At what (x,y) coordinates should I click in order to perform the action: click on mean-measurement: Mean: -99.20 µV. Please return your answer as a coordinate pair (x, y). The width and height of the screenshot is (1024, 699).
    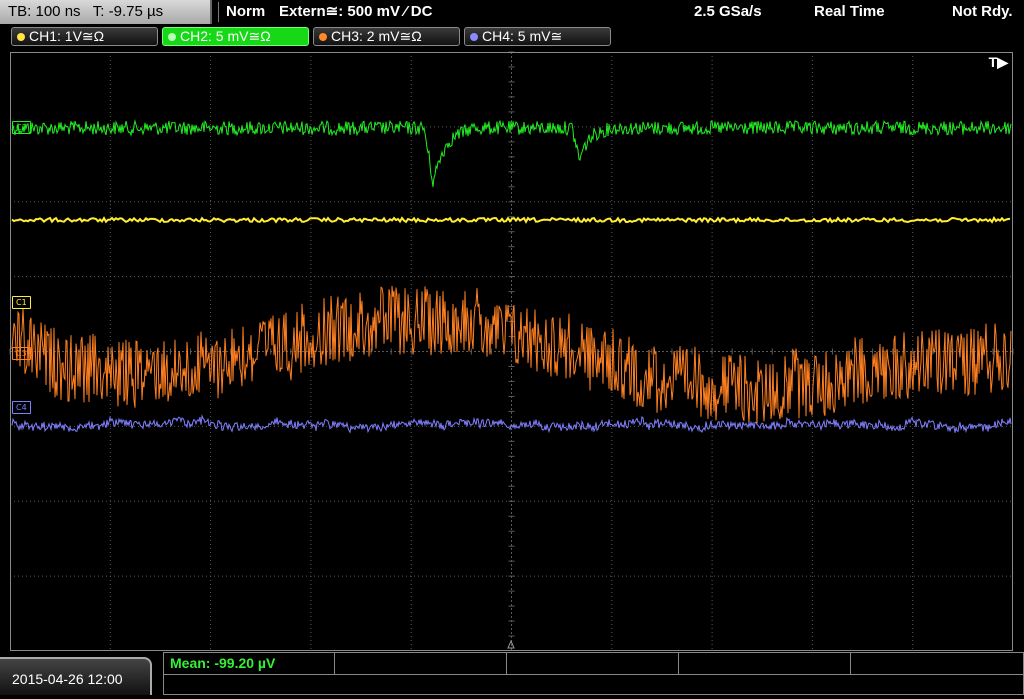
    Looking at the image, I should click on (223, 663).